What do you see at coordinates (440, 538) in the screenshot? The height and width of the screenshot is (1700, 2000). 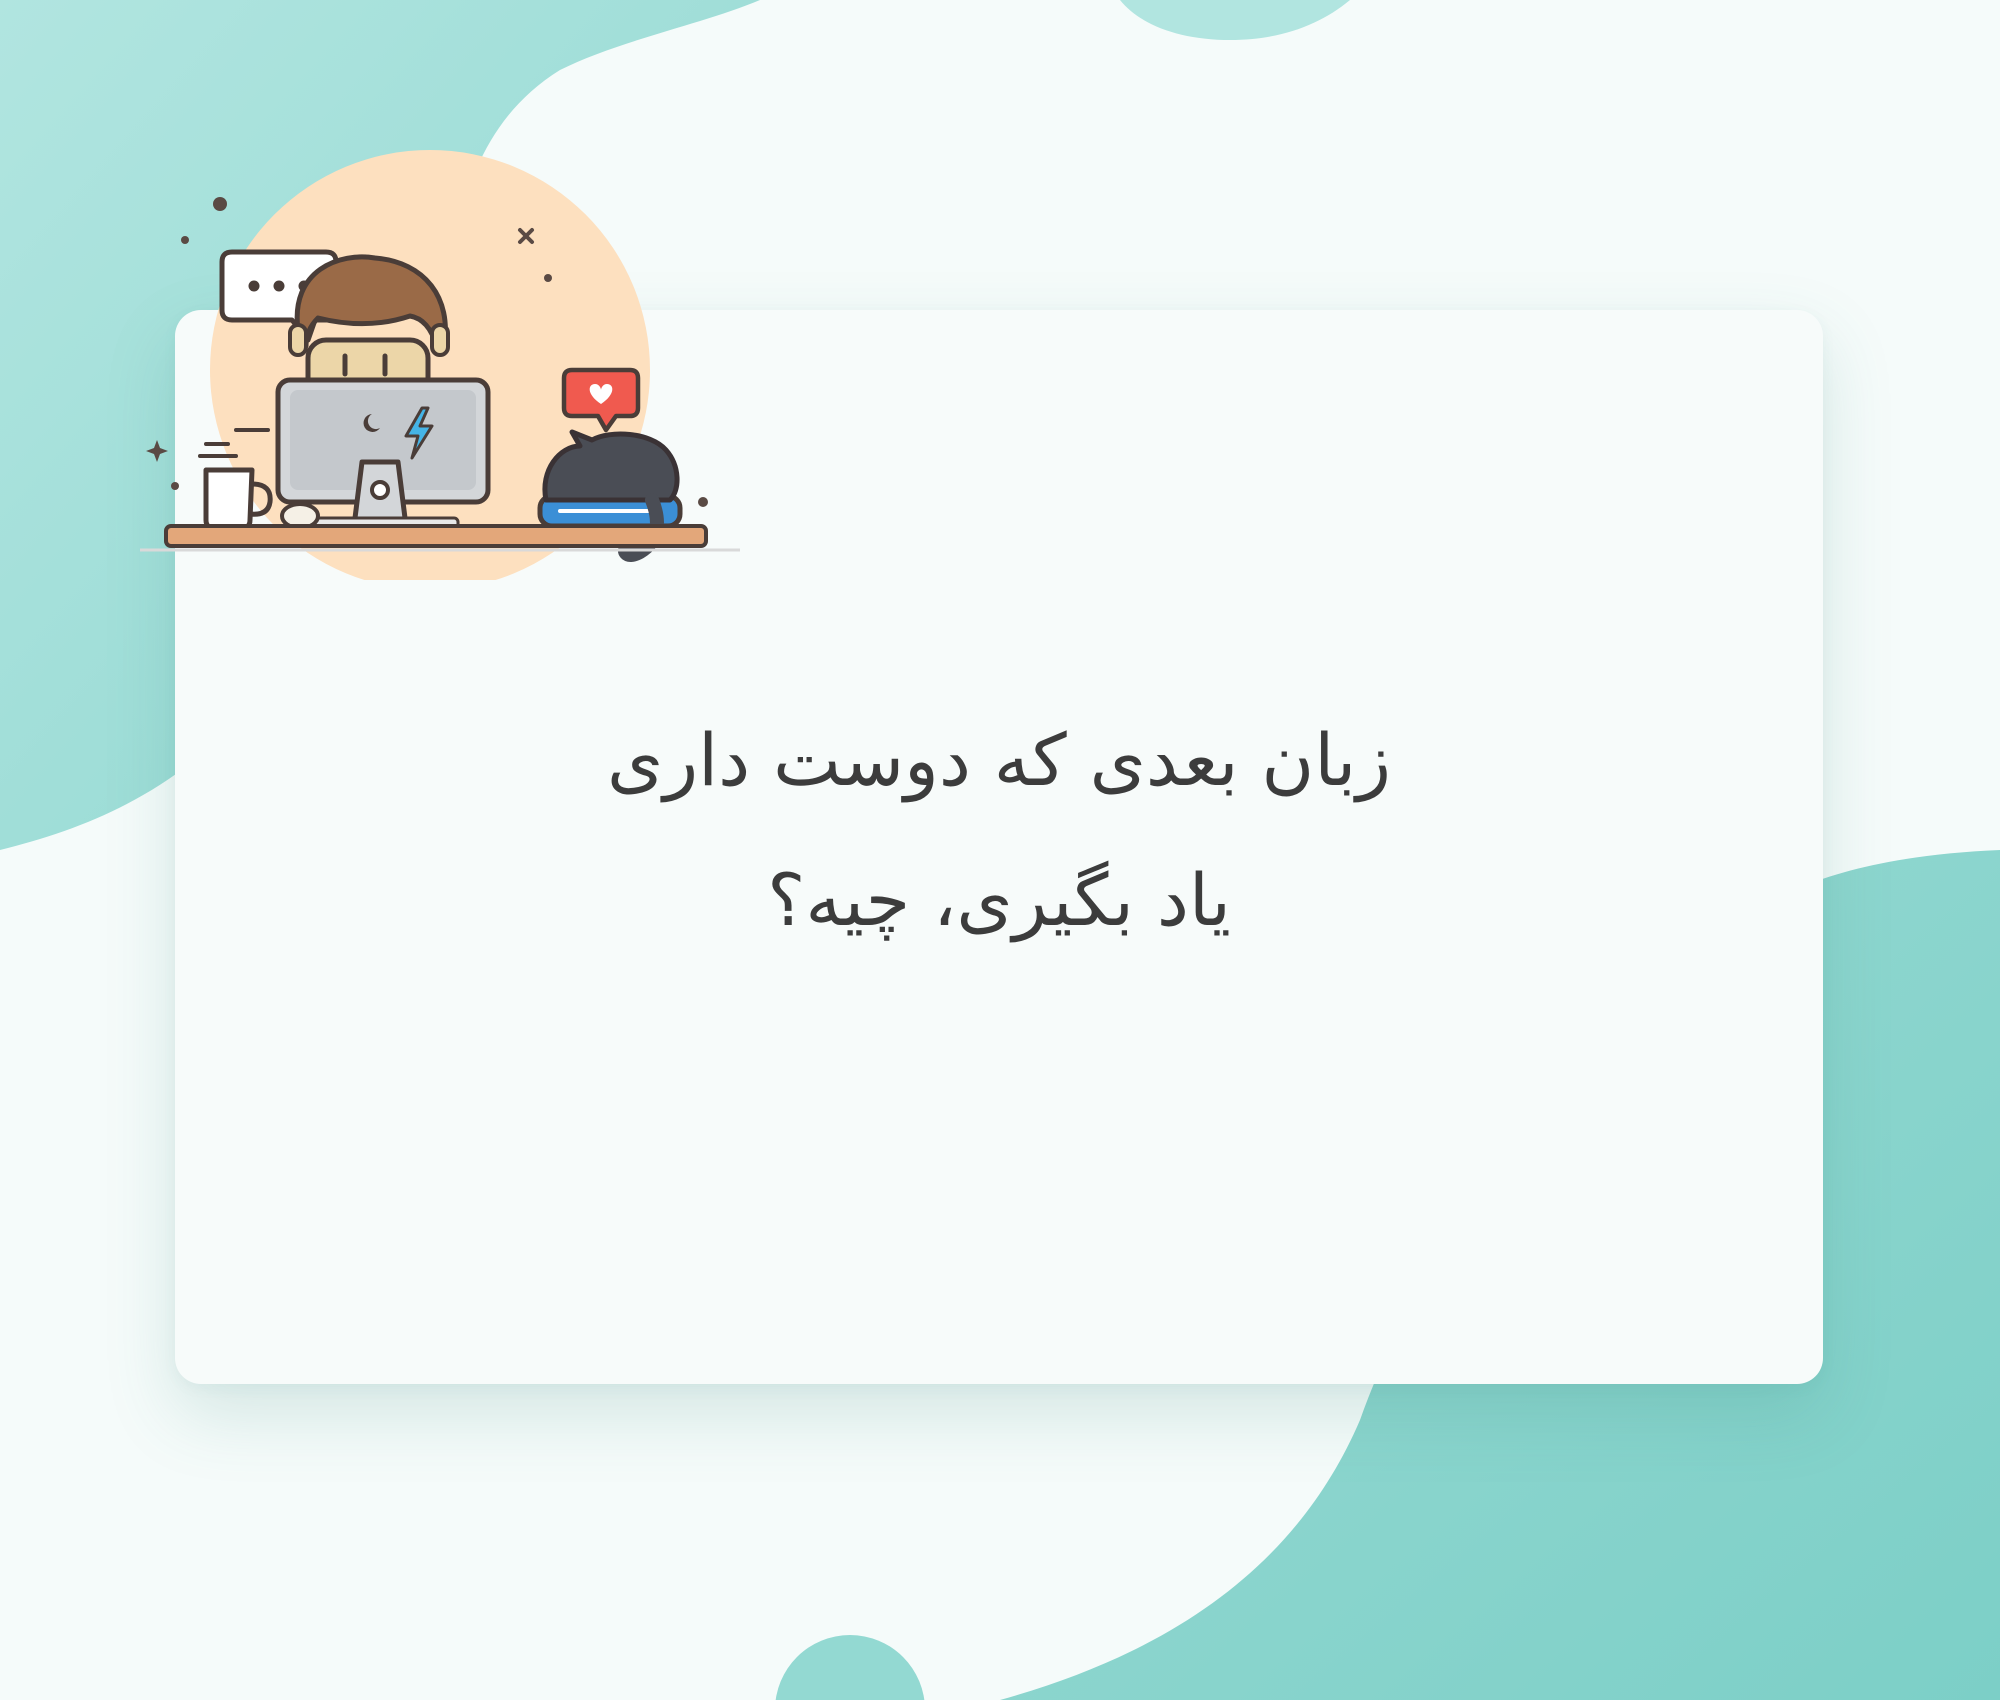 I see `desk-icon` at bounding box center [440, 538].